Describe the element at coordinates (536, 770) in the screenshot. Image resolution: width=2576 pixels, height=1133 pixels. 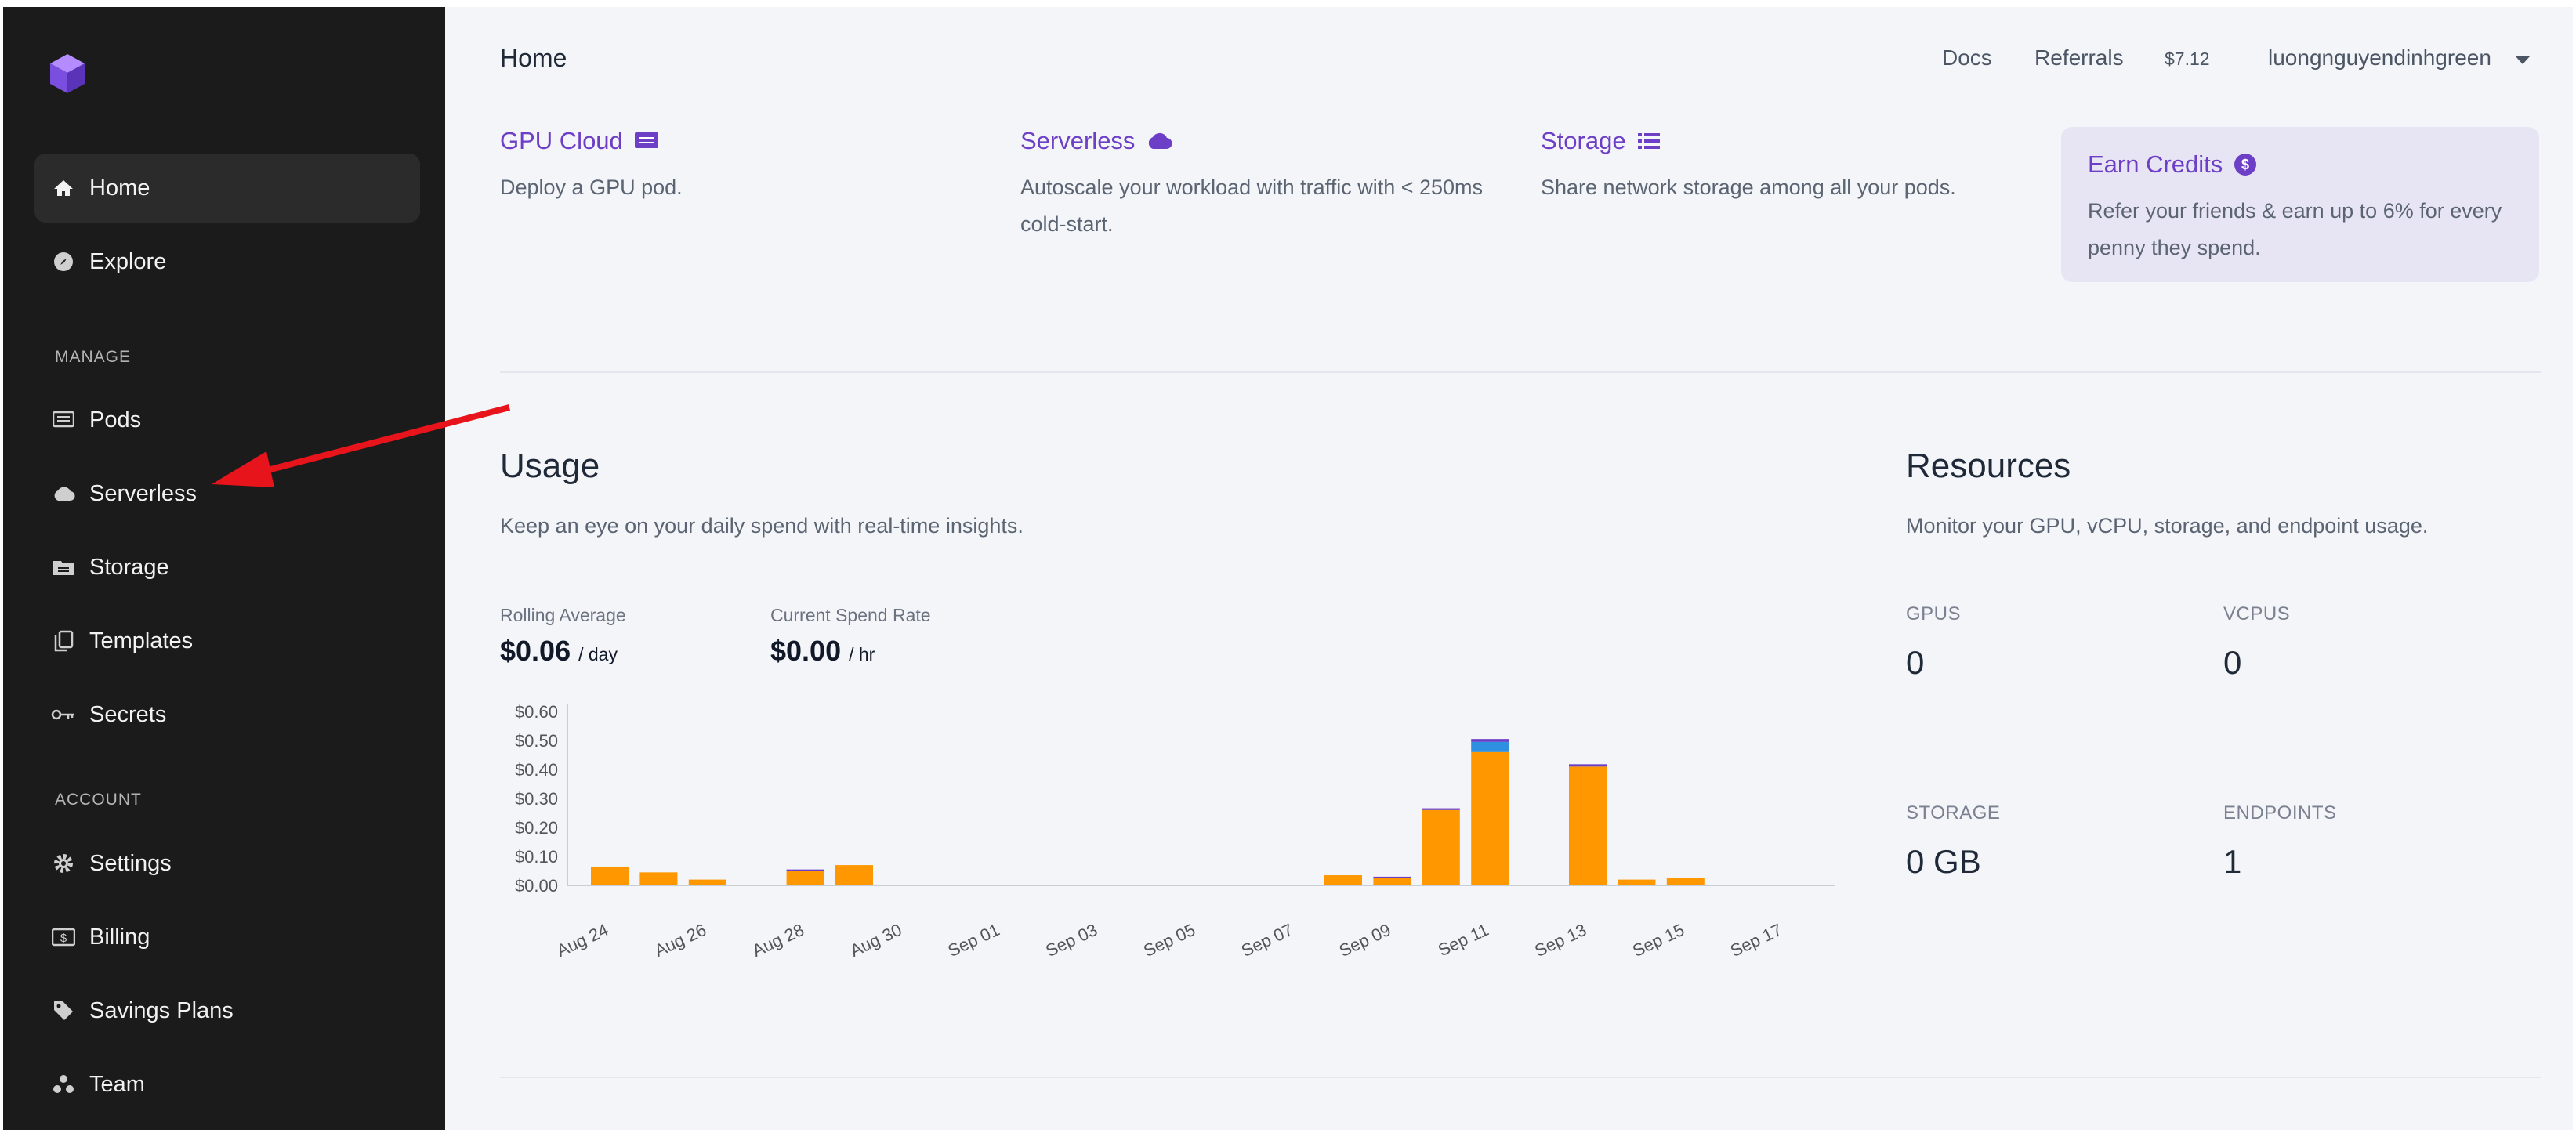
I see `y-tick-label: $0.40` at that location.